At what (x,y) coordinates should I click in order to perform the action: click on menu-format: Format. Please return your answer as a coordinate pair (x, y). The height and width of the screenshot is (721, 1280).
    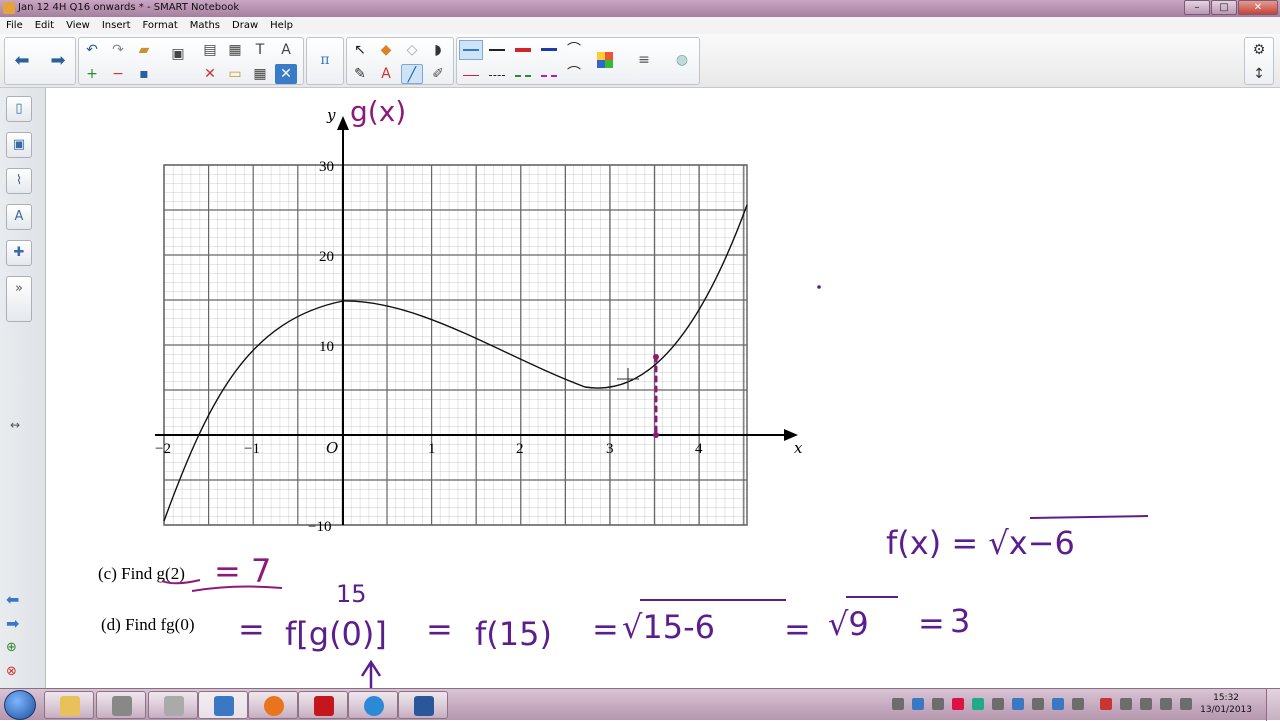
    Looking at the image, I should click on (160, 25).